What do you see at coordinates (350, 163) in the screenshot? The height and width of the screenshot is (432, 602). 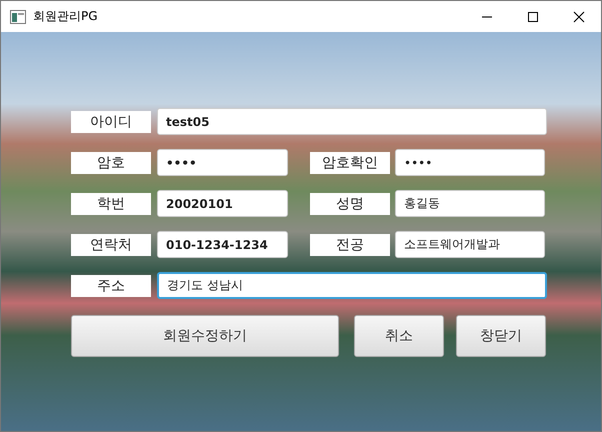 I see `field-label: 암호확인` at bounding box center [350, 163].